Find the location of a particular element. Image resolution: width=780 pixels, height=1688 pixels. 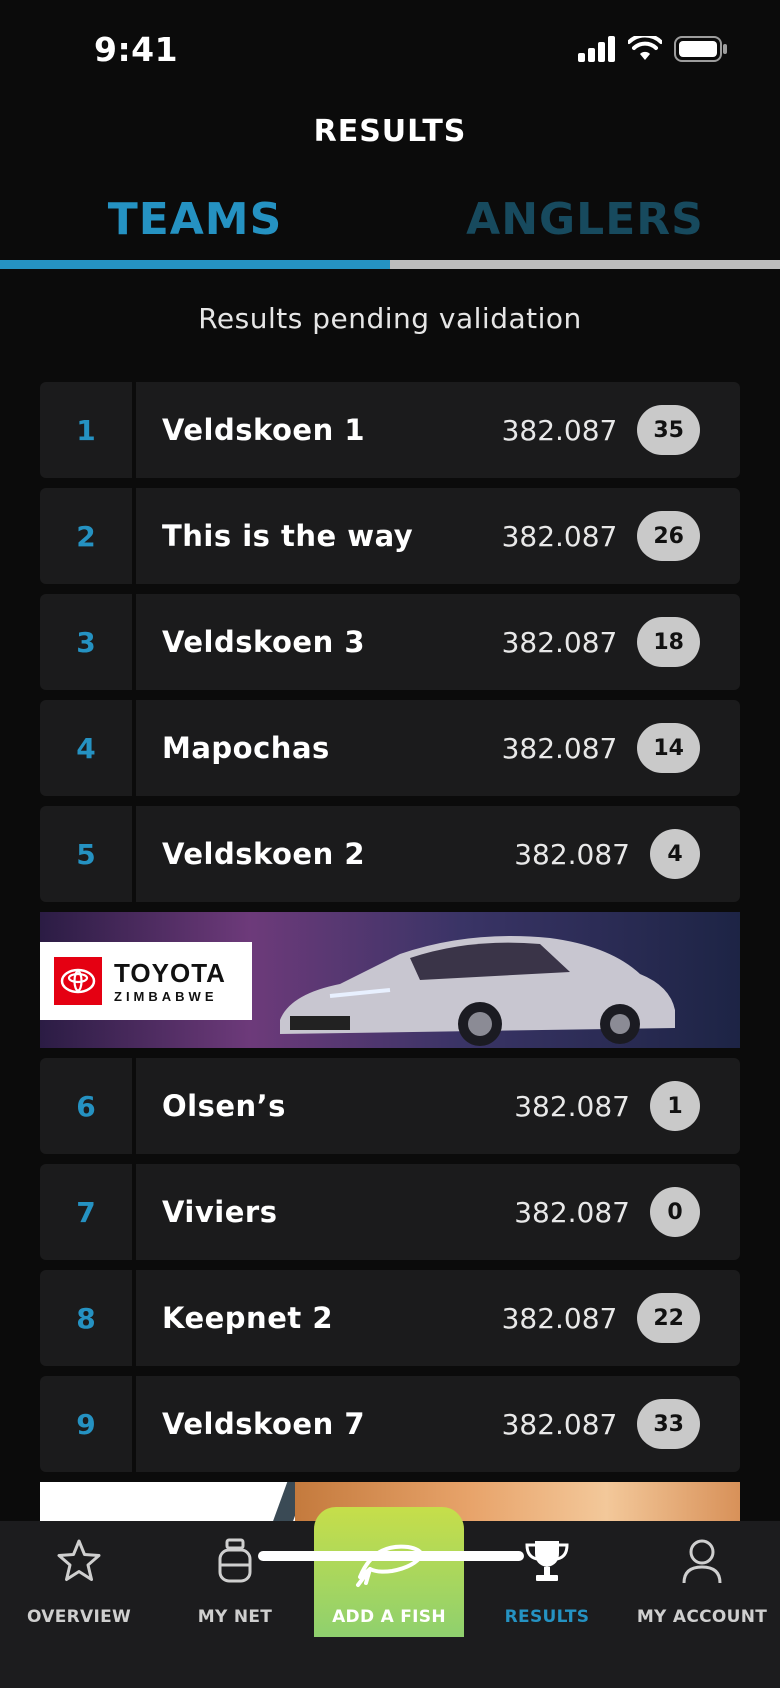

rank-number: 3 is located at coordinates (86, 642).